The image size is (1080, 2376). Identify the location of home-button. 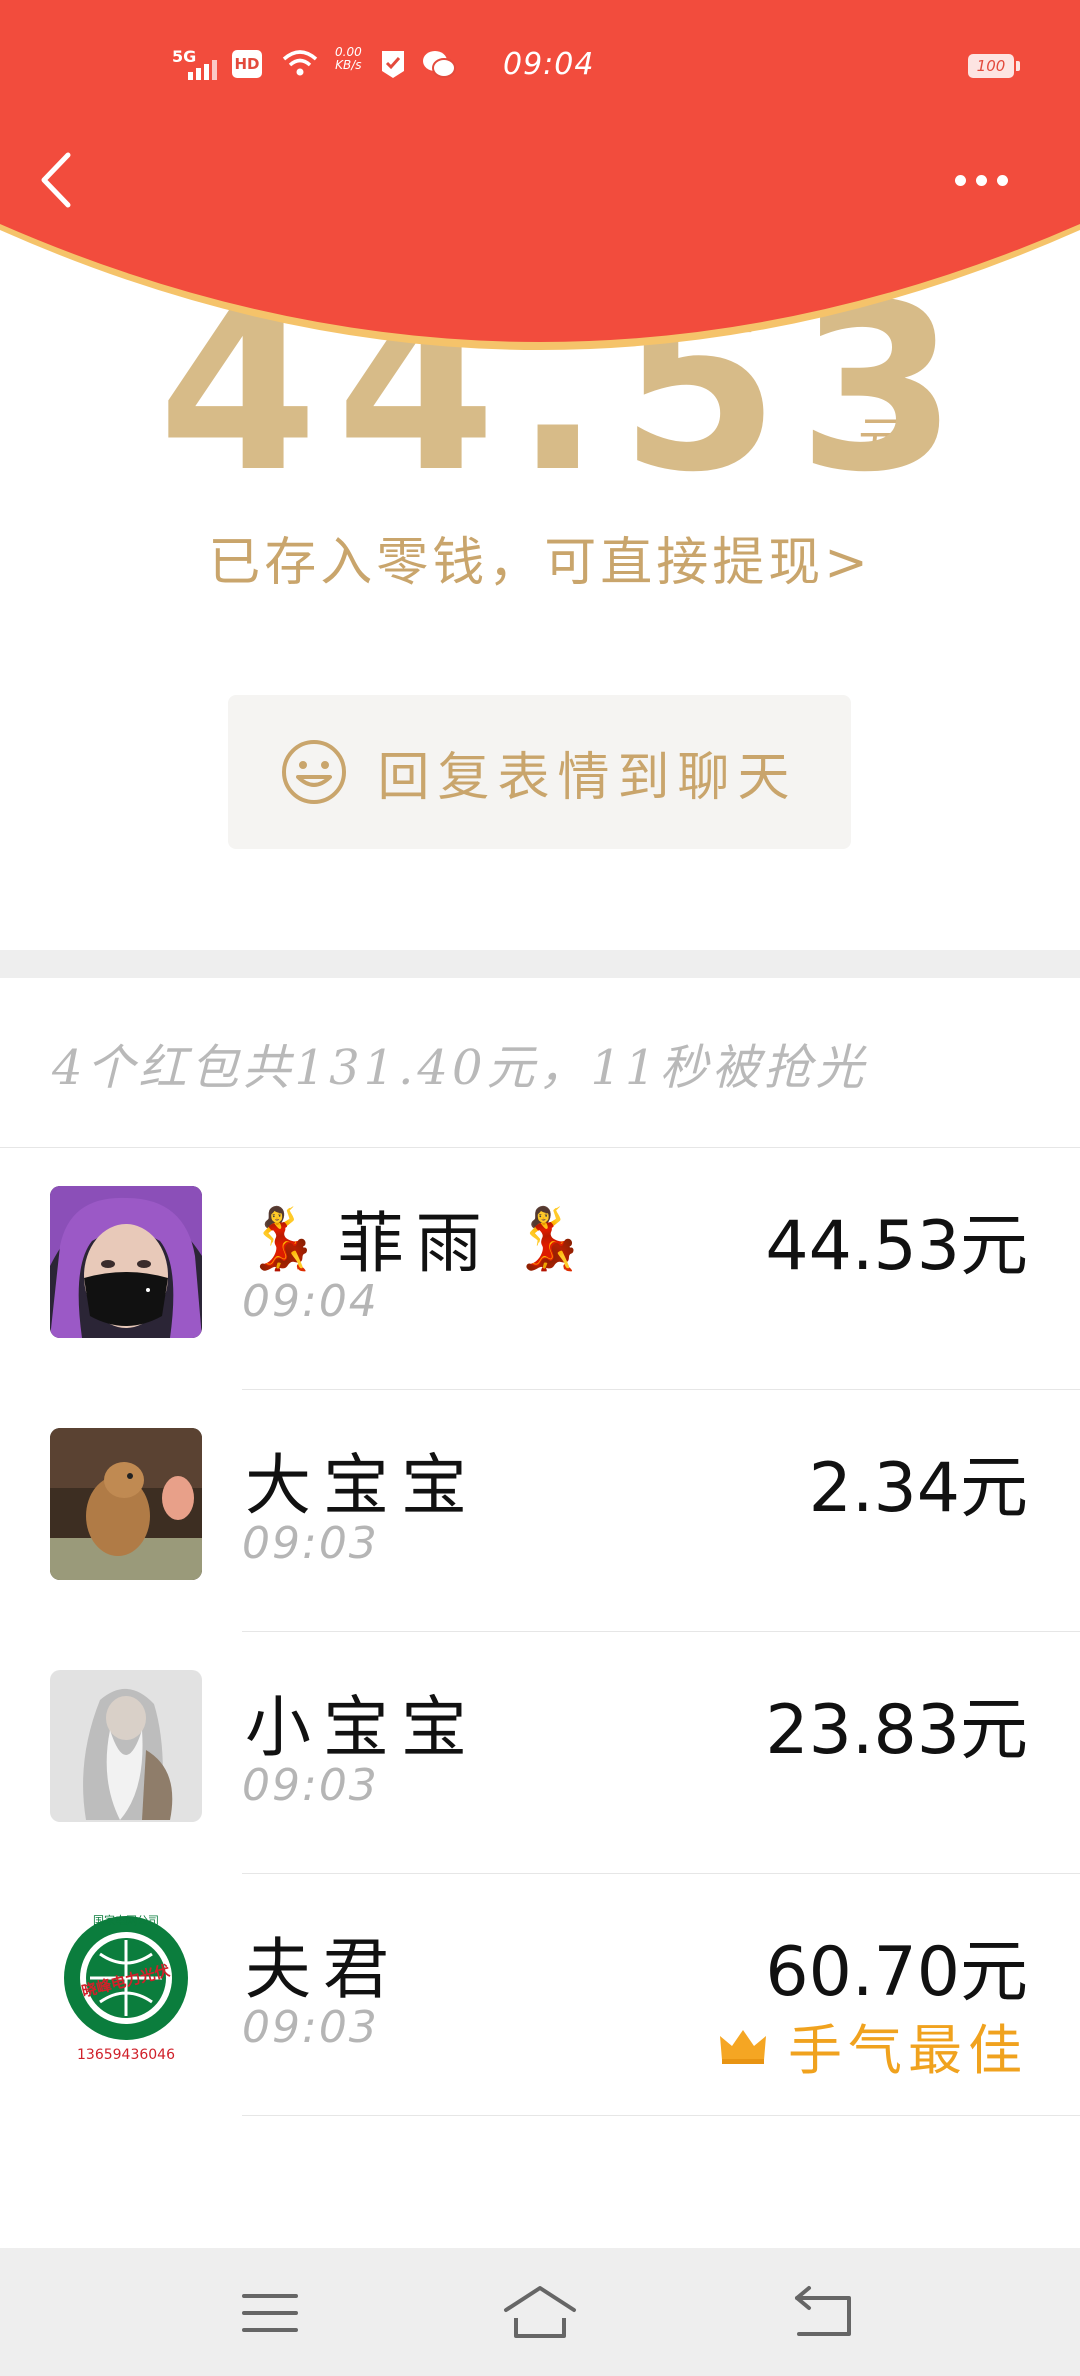
(540, 2313).